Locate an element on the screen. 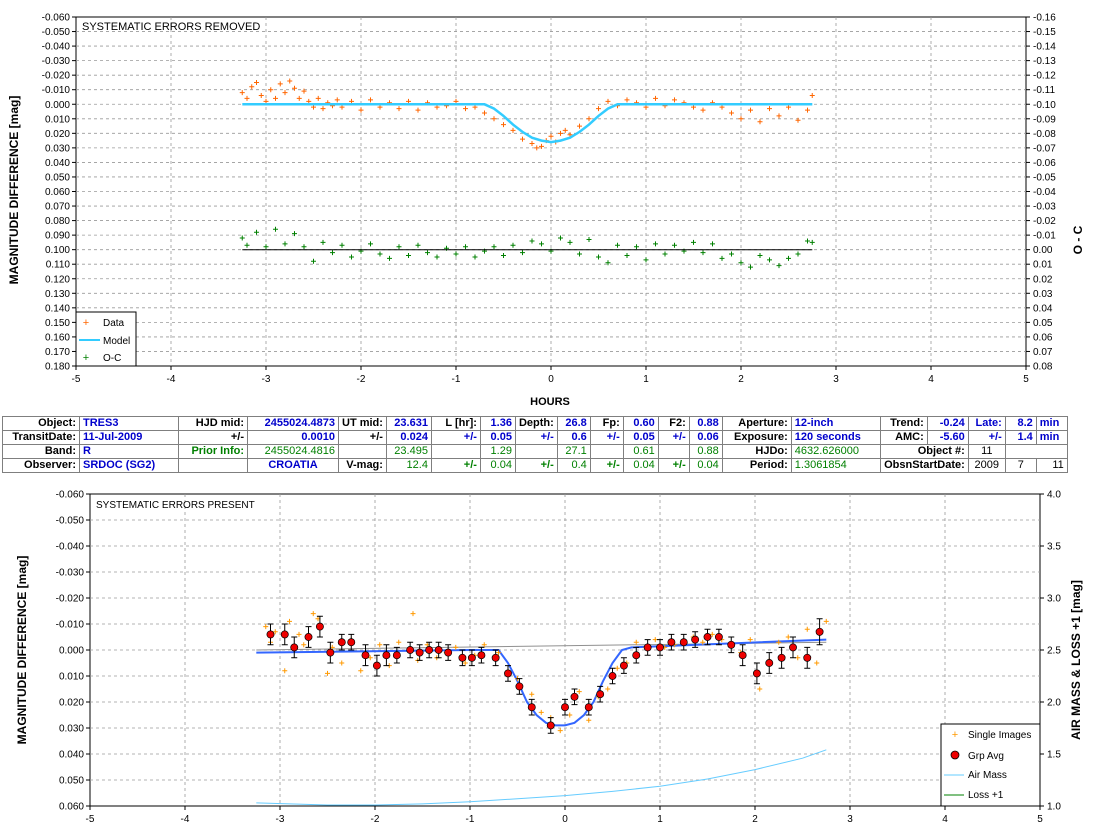 This screenshot has height=832, width=1098. l-hr-label: L [hr]: is located at coordinates (455, 423).